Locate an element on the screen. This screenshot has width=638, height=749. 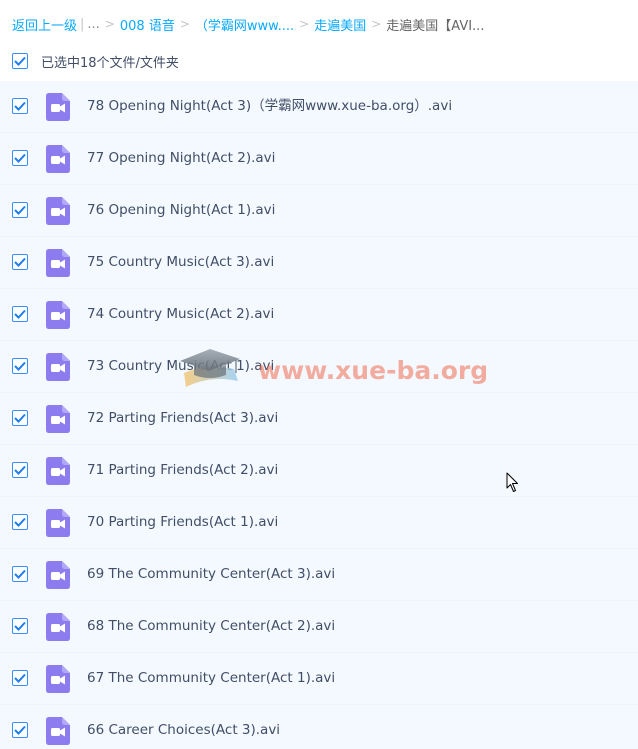
file-row: 69 The Community Center(Act 3).avi is located at coordinates (319, 575).